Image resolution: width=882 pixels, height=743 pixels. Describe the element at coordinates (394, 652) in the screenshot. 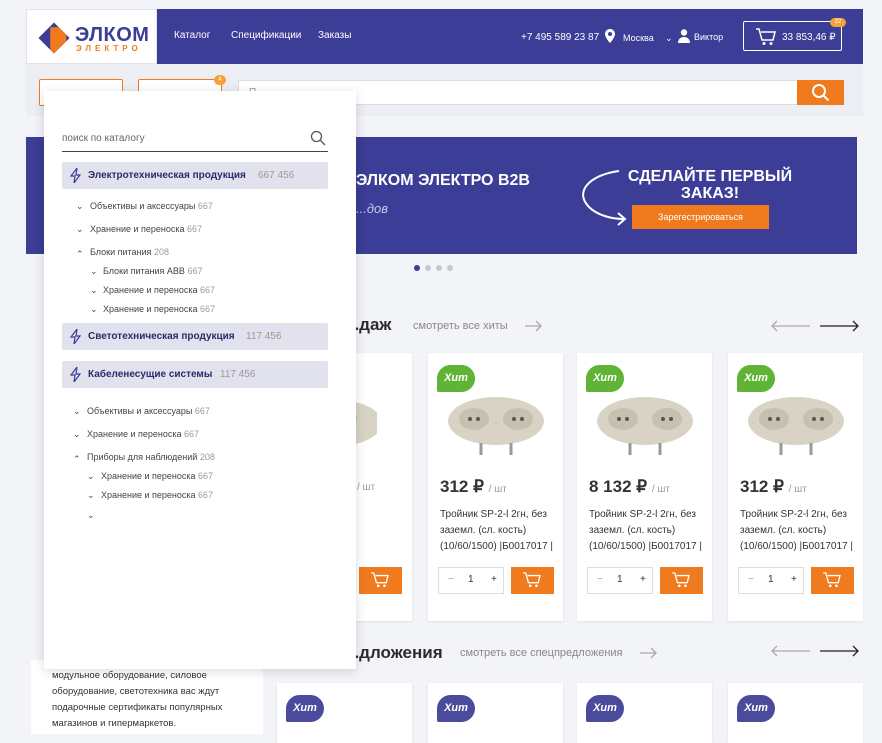

I see `special-section-title: ...дложения` at that location.